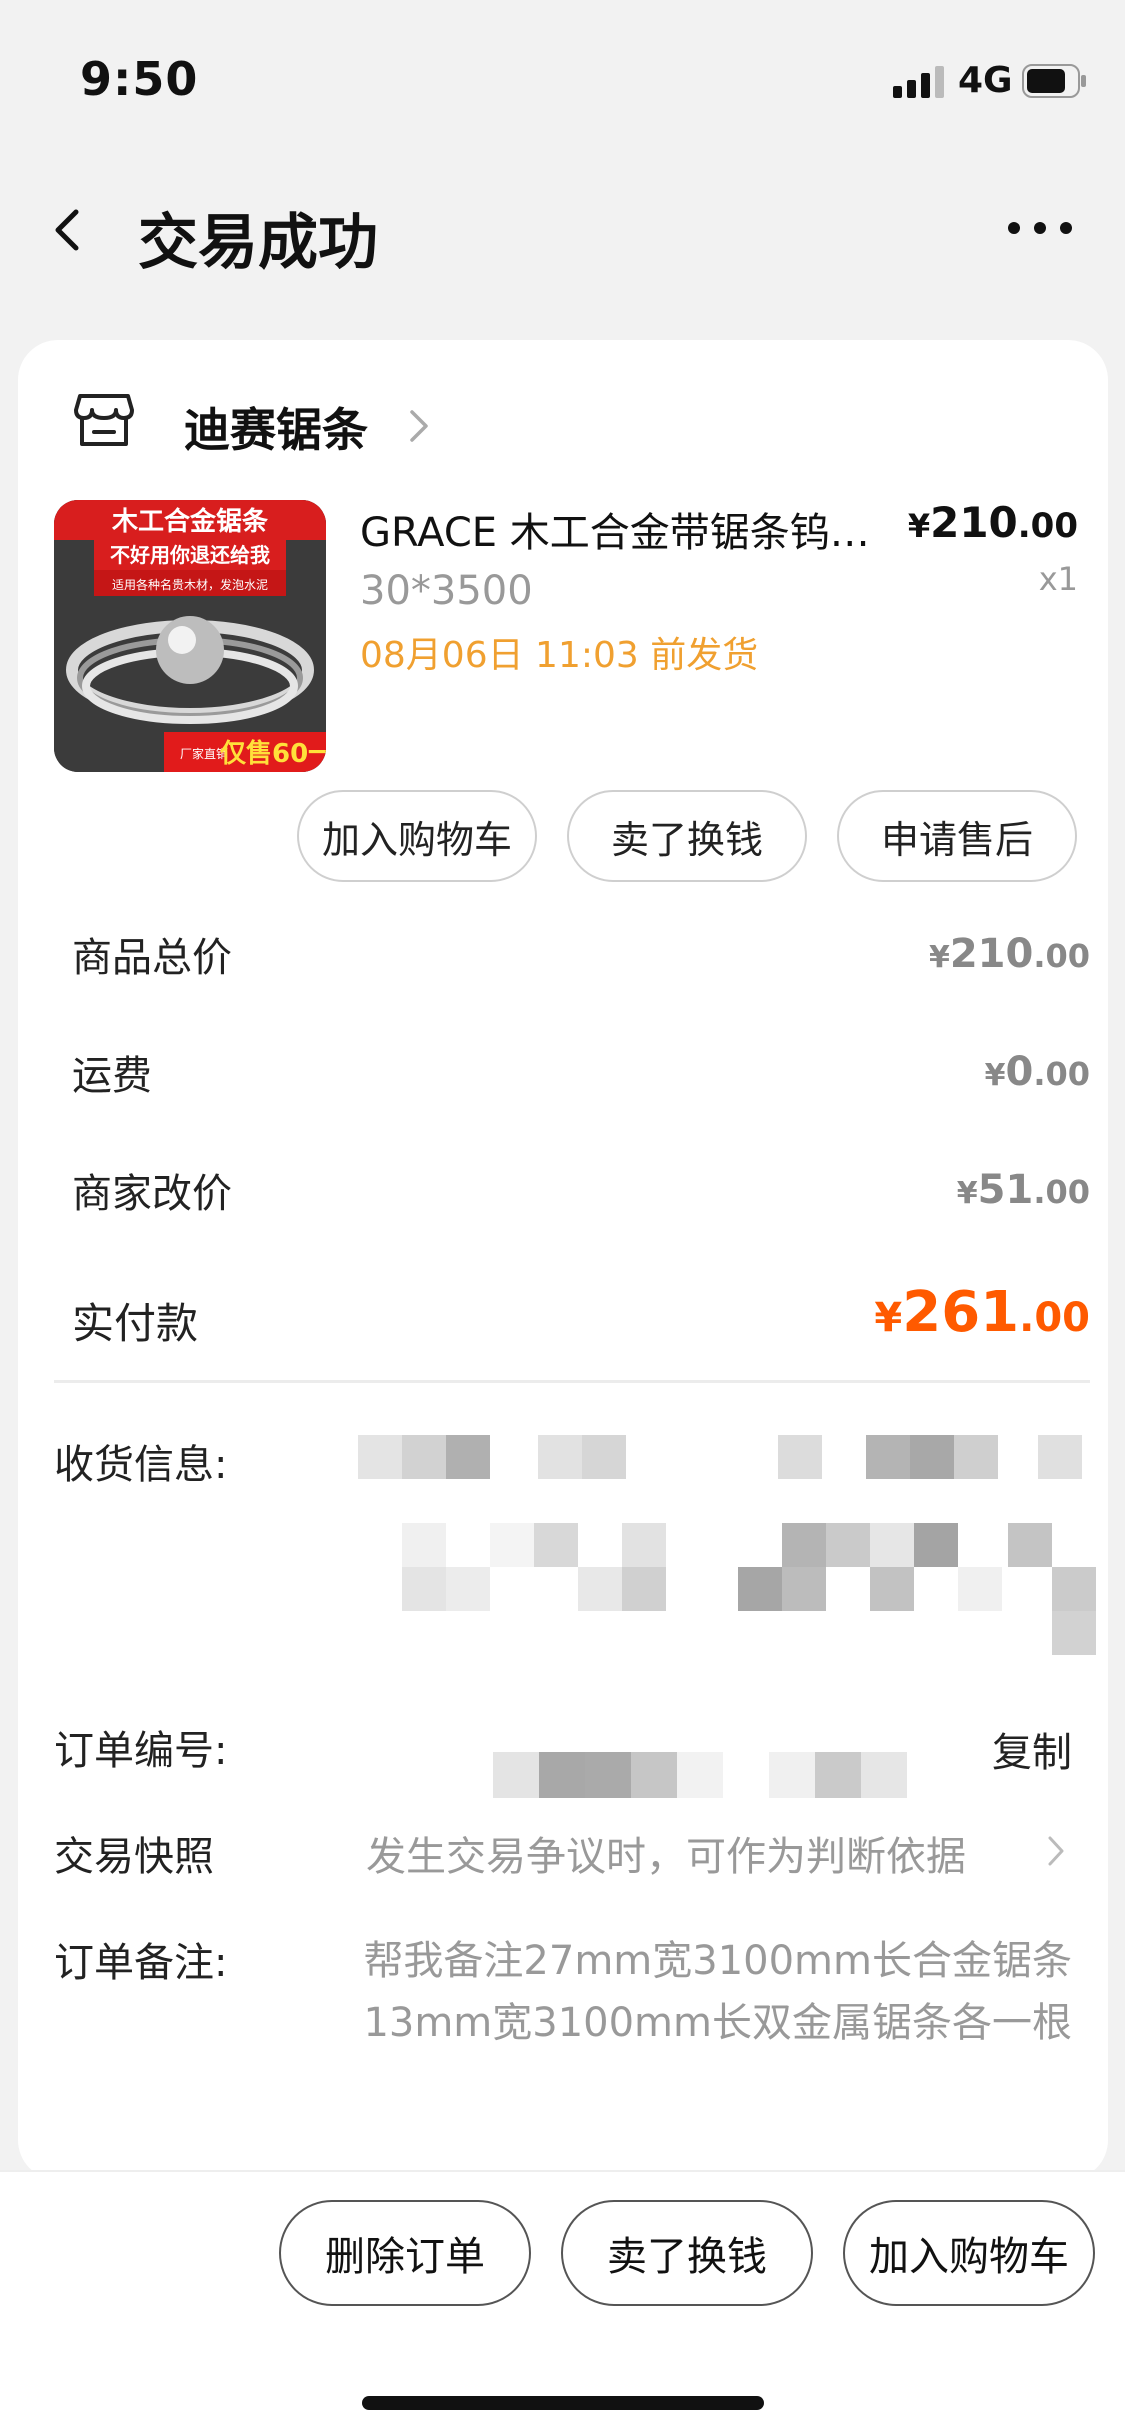  I want to click on more-icon, so click(1040, 228).